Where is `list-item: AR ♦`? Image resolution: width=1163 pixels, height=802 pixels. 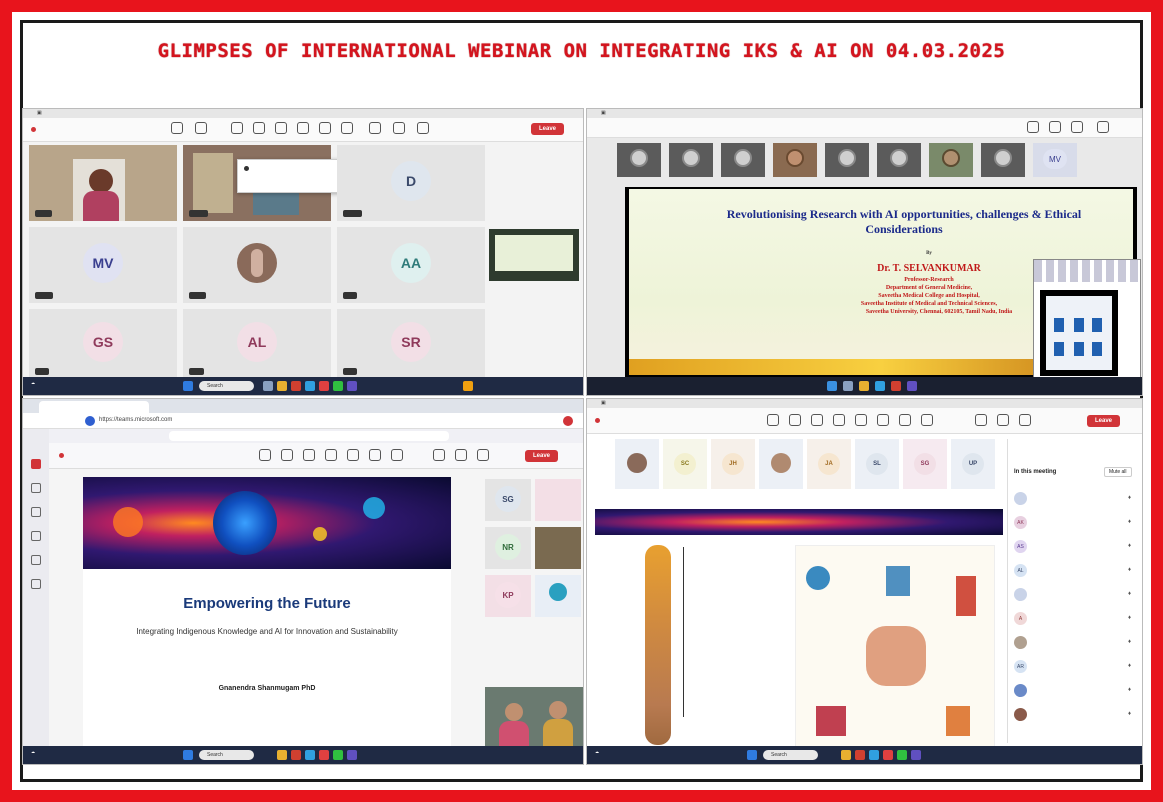 list-item: AR ♦ is located at coordinates (1072, 668).